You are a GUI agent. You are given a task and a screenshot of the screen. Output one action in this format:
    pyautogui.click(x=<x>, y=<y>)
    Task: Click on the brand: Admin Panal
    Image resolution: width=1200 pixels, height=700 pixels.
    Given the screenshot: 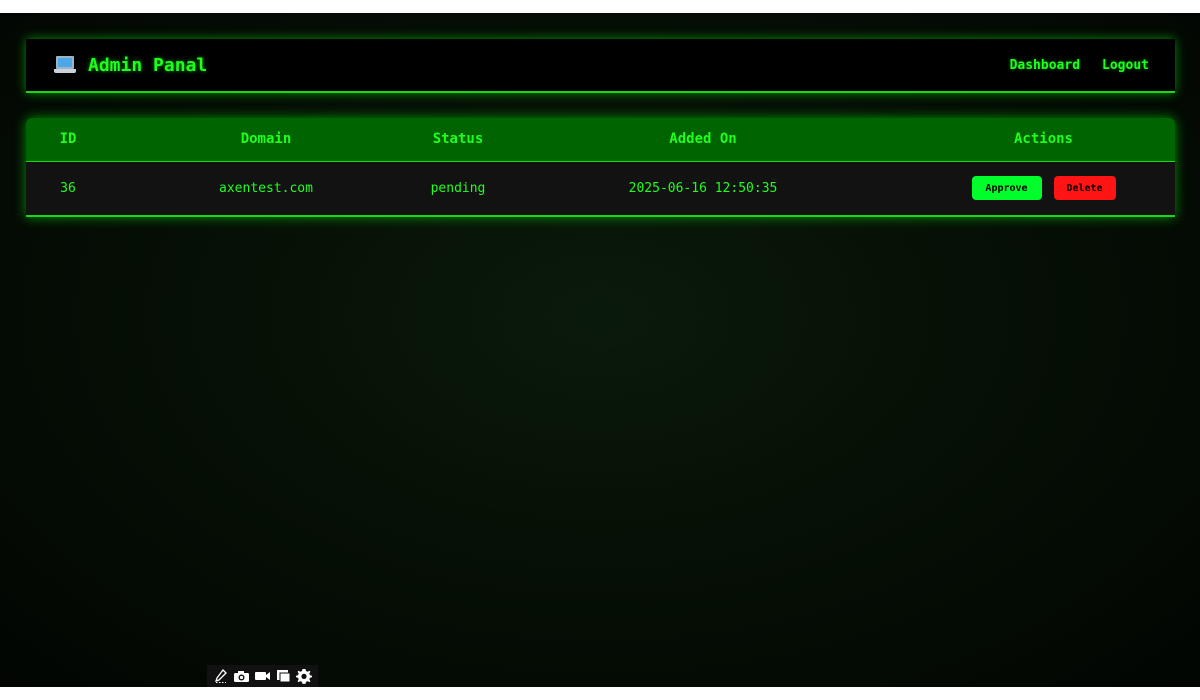 What is the action you would take?
    pyautogui.click(x=130, y=65)
    